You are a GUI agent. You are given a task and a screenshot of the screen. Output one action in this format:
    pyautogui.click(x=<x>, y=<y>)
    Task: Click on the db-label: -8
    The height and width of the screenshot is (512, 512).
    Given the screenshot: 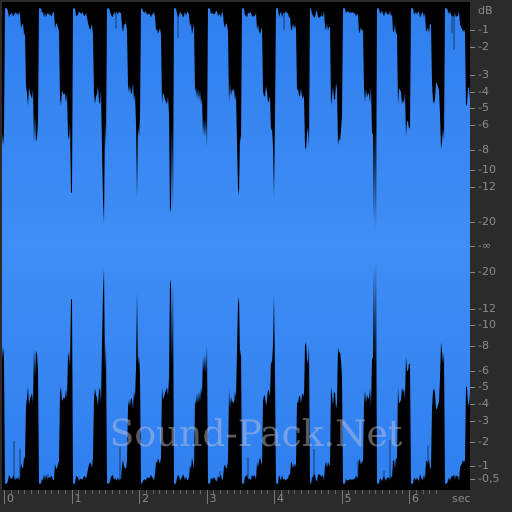 What is the action you would take?
    pyautogui.click(x=483, y=345)
    